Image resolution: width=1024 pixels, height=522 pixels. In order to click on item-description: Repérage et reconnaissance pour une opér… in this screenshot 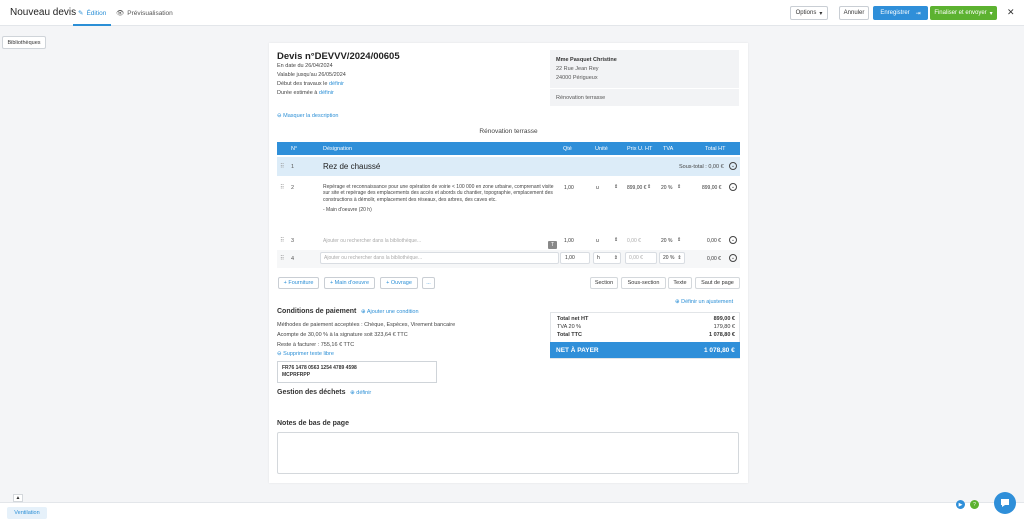, I will do `click(440, 199)`.